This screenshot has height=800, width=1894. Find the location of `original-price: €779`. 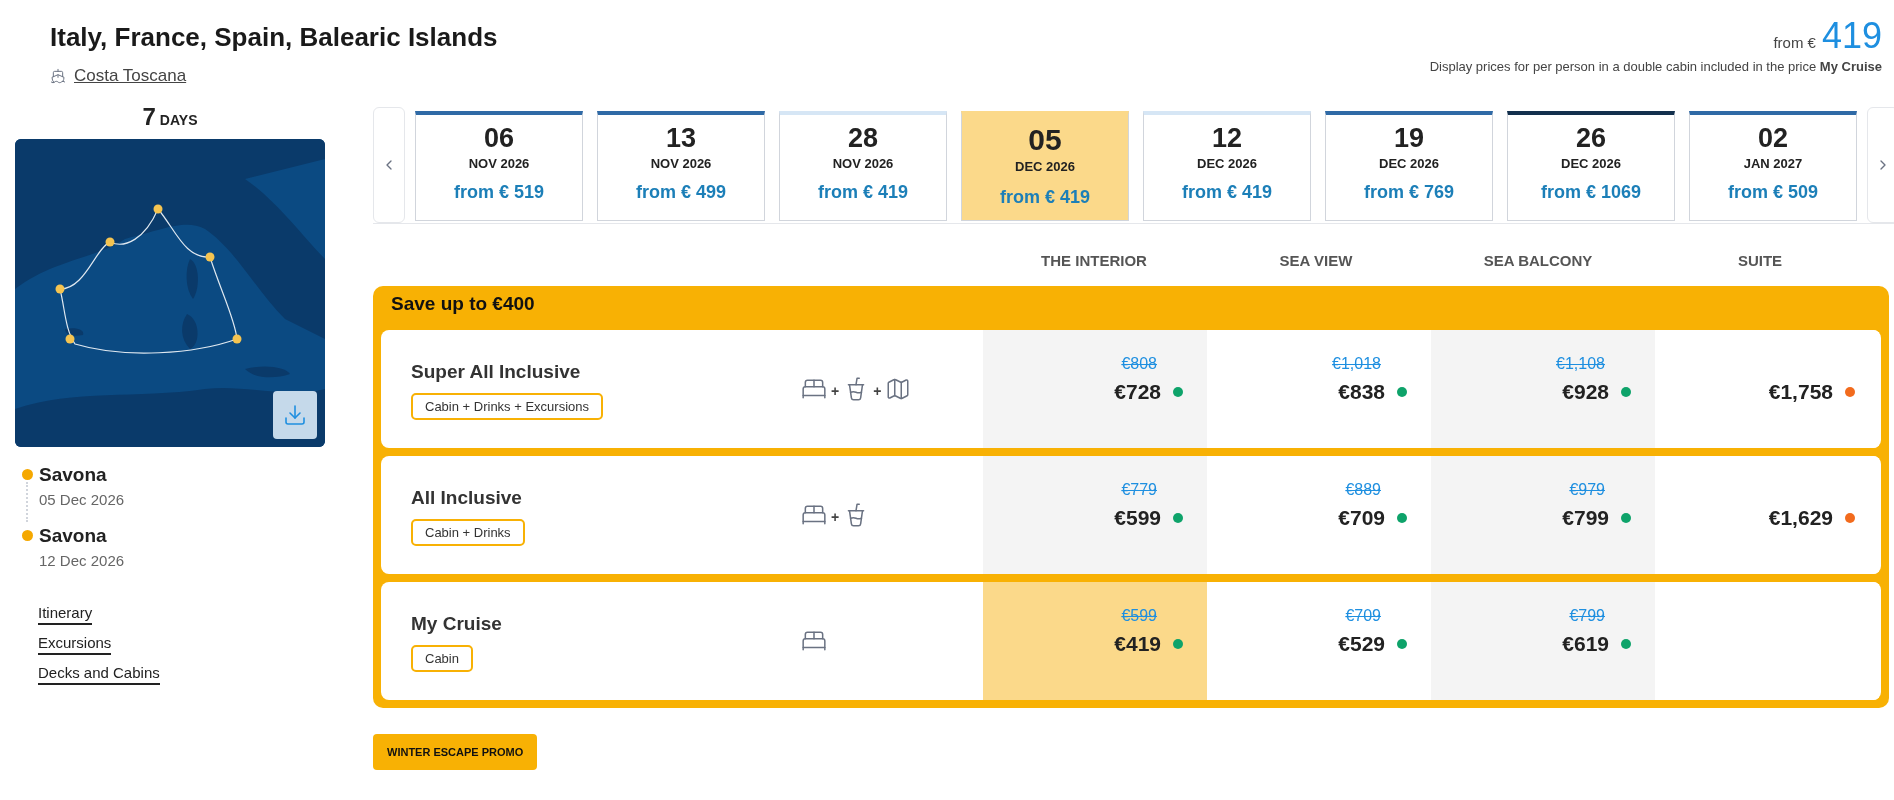

original-price: €779 is located at coordinates (1139, 490).